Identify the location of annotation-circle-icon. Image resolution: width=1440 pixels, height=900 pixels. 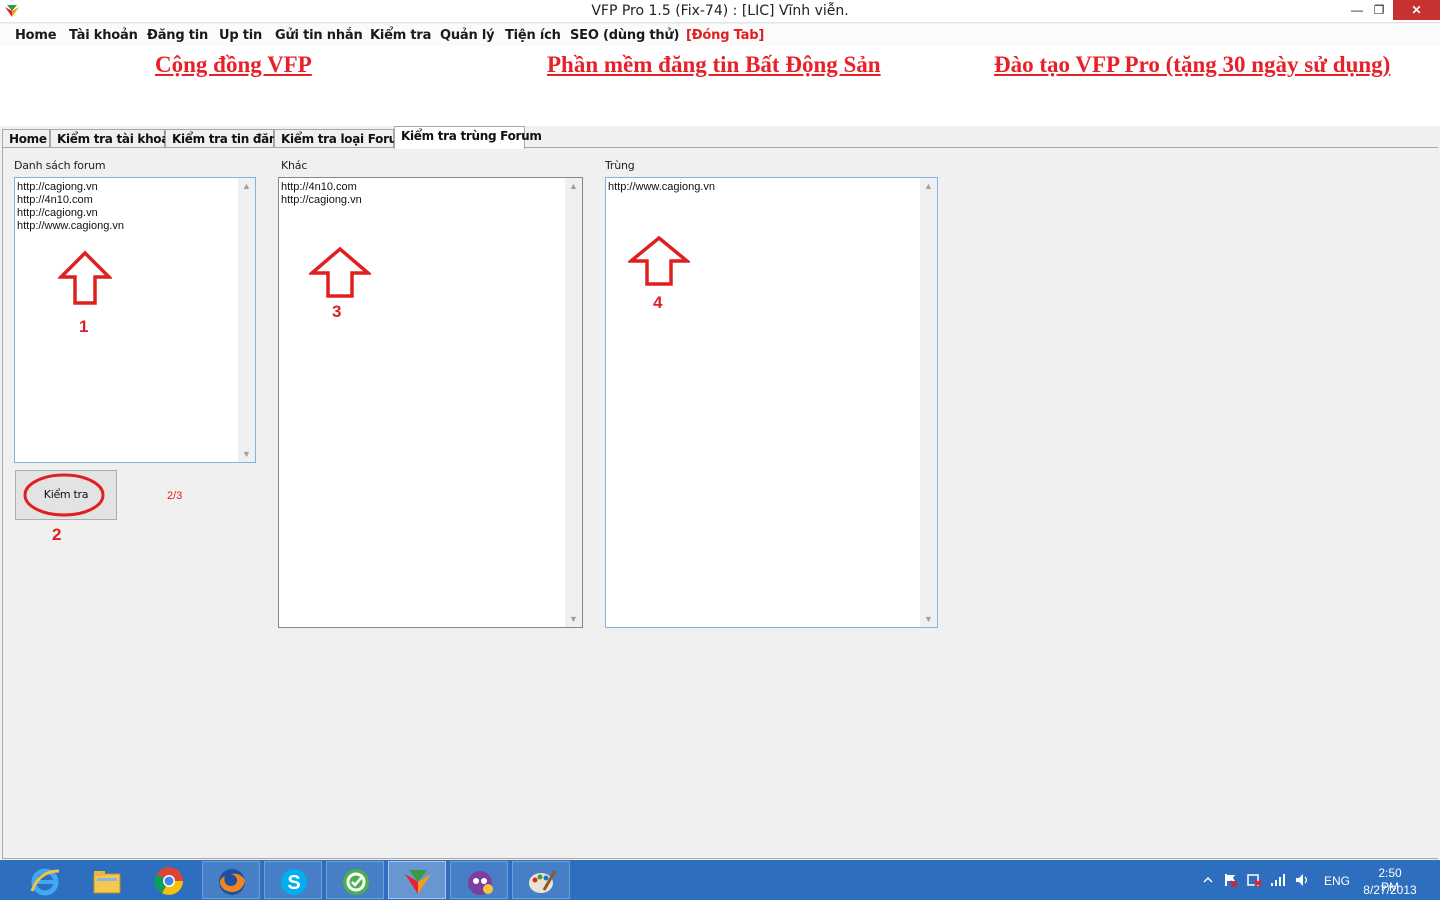
(64, 495).